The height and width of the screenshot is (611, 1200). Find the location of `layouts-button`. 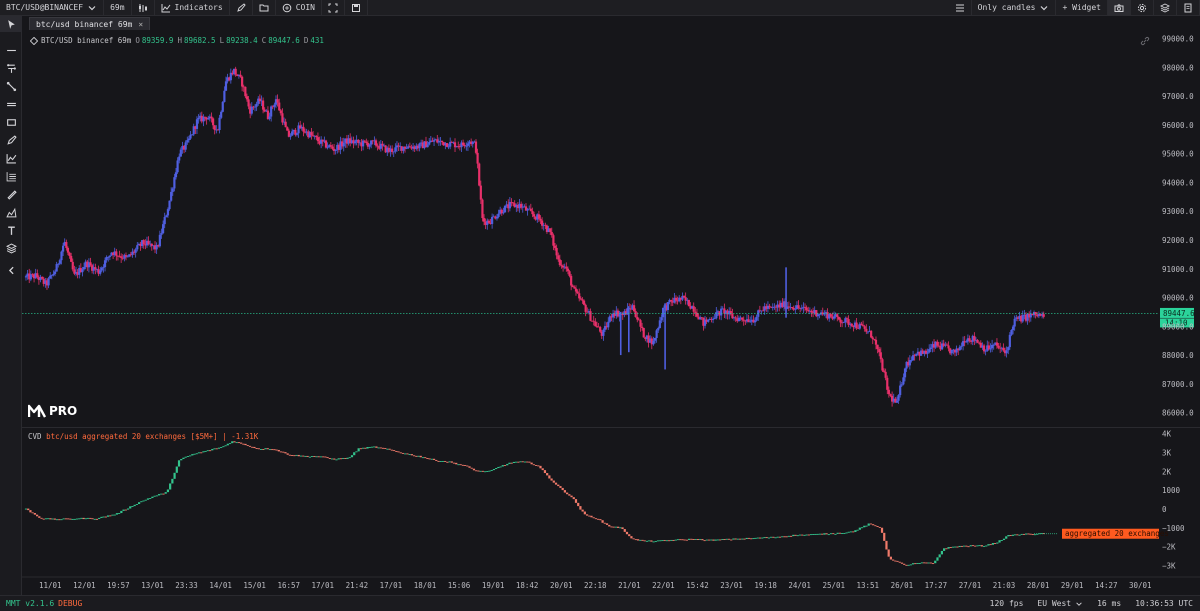

layouts-button is located at coordinates (1165, 8).